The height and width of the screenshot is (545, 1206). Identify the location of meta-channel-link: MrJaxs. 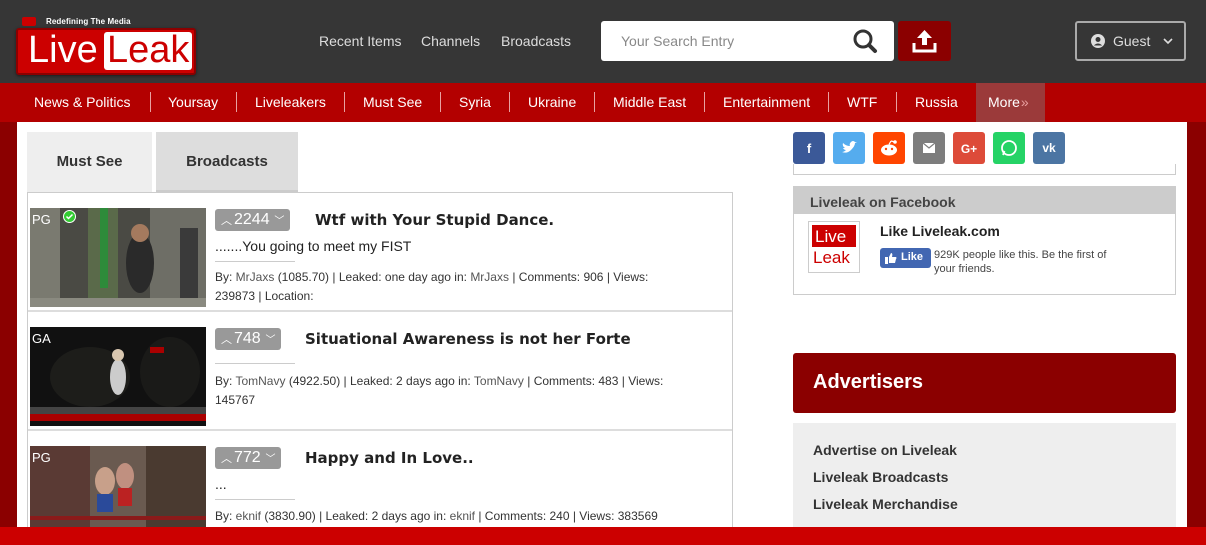
(489, 277).